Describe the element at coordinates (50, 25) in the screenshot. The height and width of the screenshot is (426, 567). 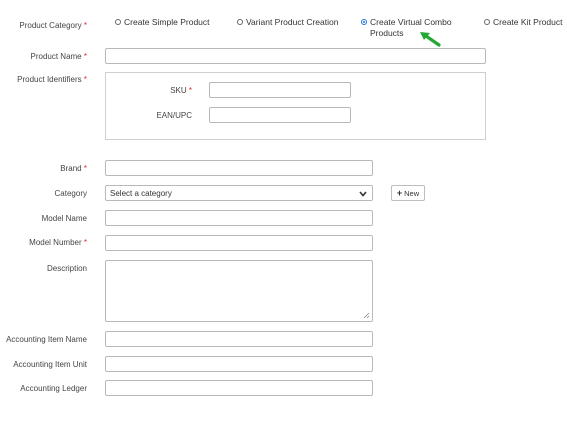
I see `product-category-label-text: Product Category` at that location.